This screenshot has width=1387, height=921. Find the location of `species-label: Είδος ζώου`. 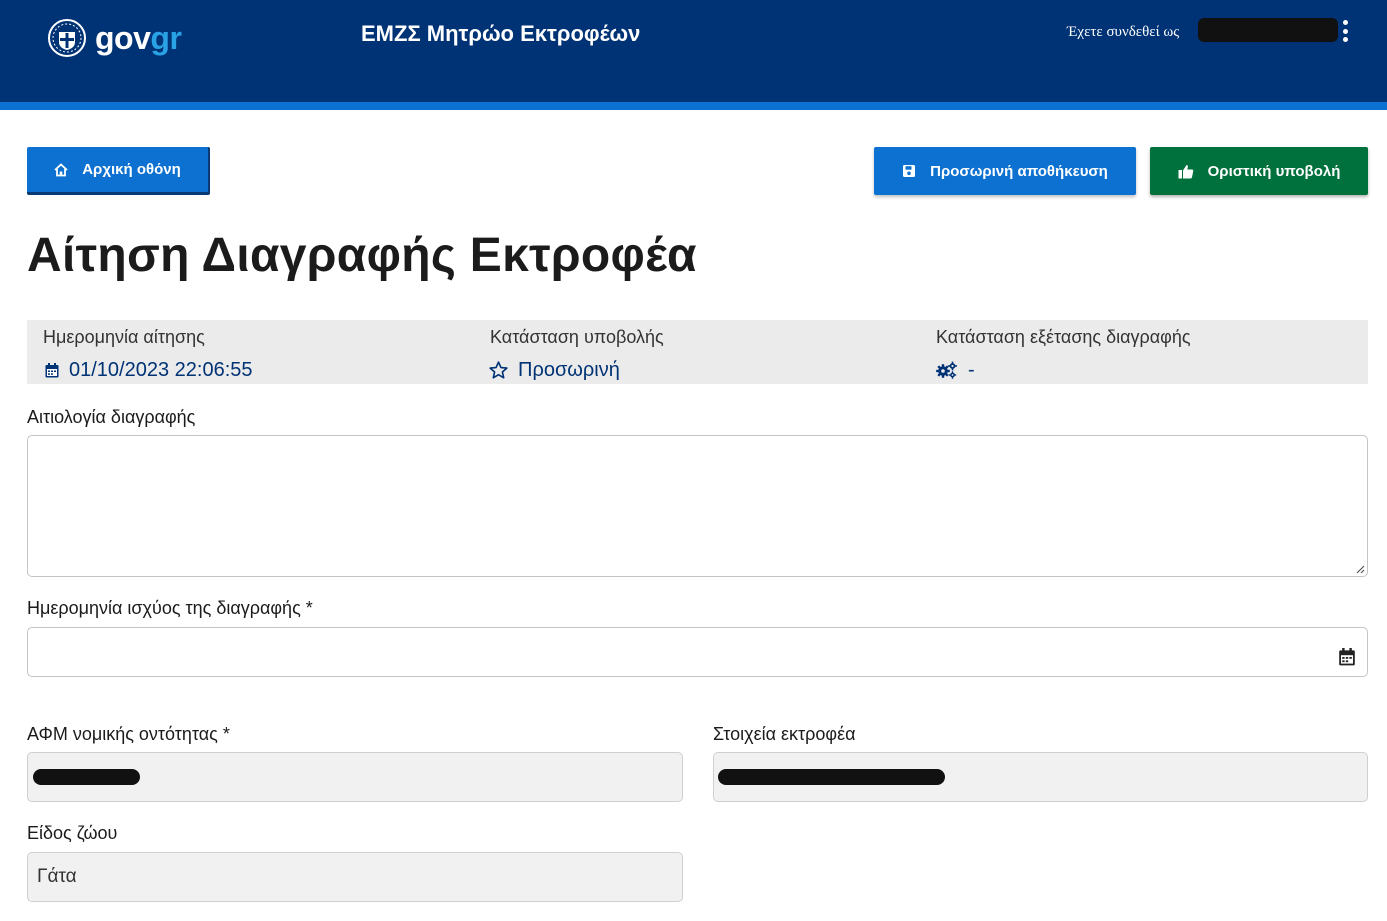

species-label: Είδος ζώου is located at coordinates (72, 833).